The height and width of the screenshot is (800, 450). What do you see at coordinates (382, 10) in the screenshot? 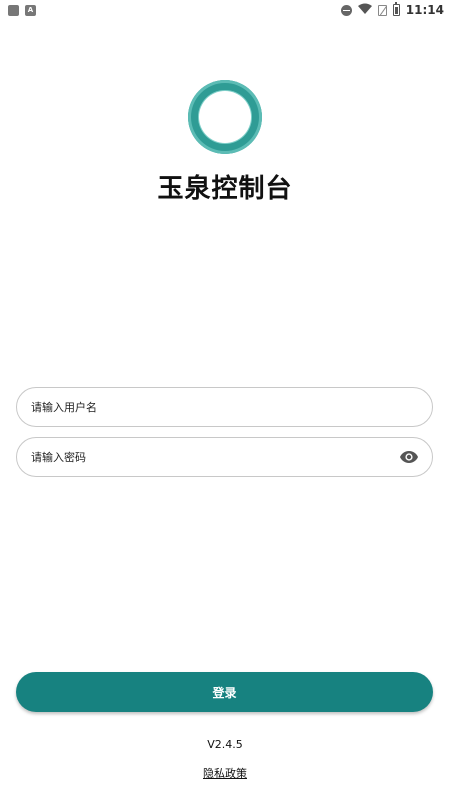
I see `no-sim-icon` at bounding box center [382, 10].